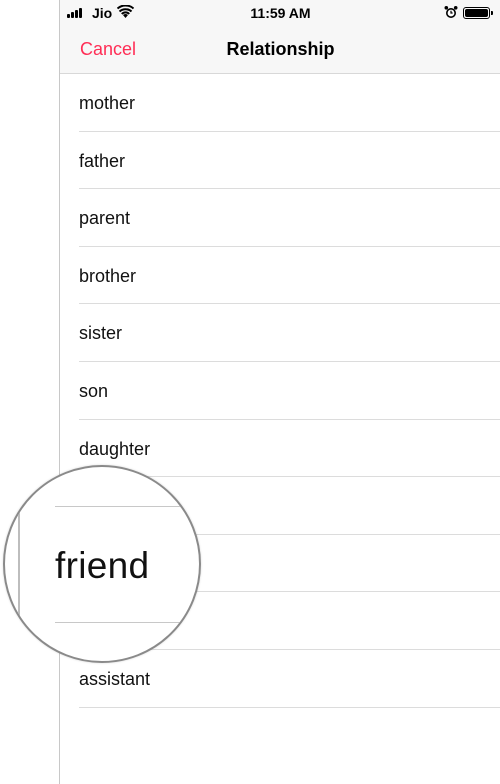 This screenshot has height=784, width=500. What do you see at coordinates (280, 161) in the screenshot?
I see `list-item-father: father` at bounding box center [280, 161].